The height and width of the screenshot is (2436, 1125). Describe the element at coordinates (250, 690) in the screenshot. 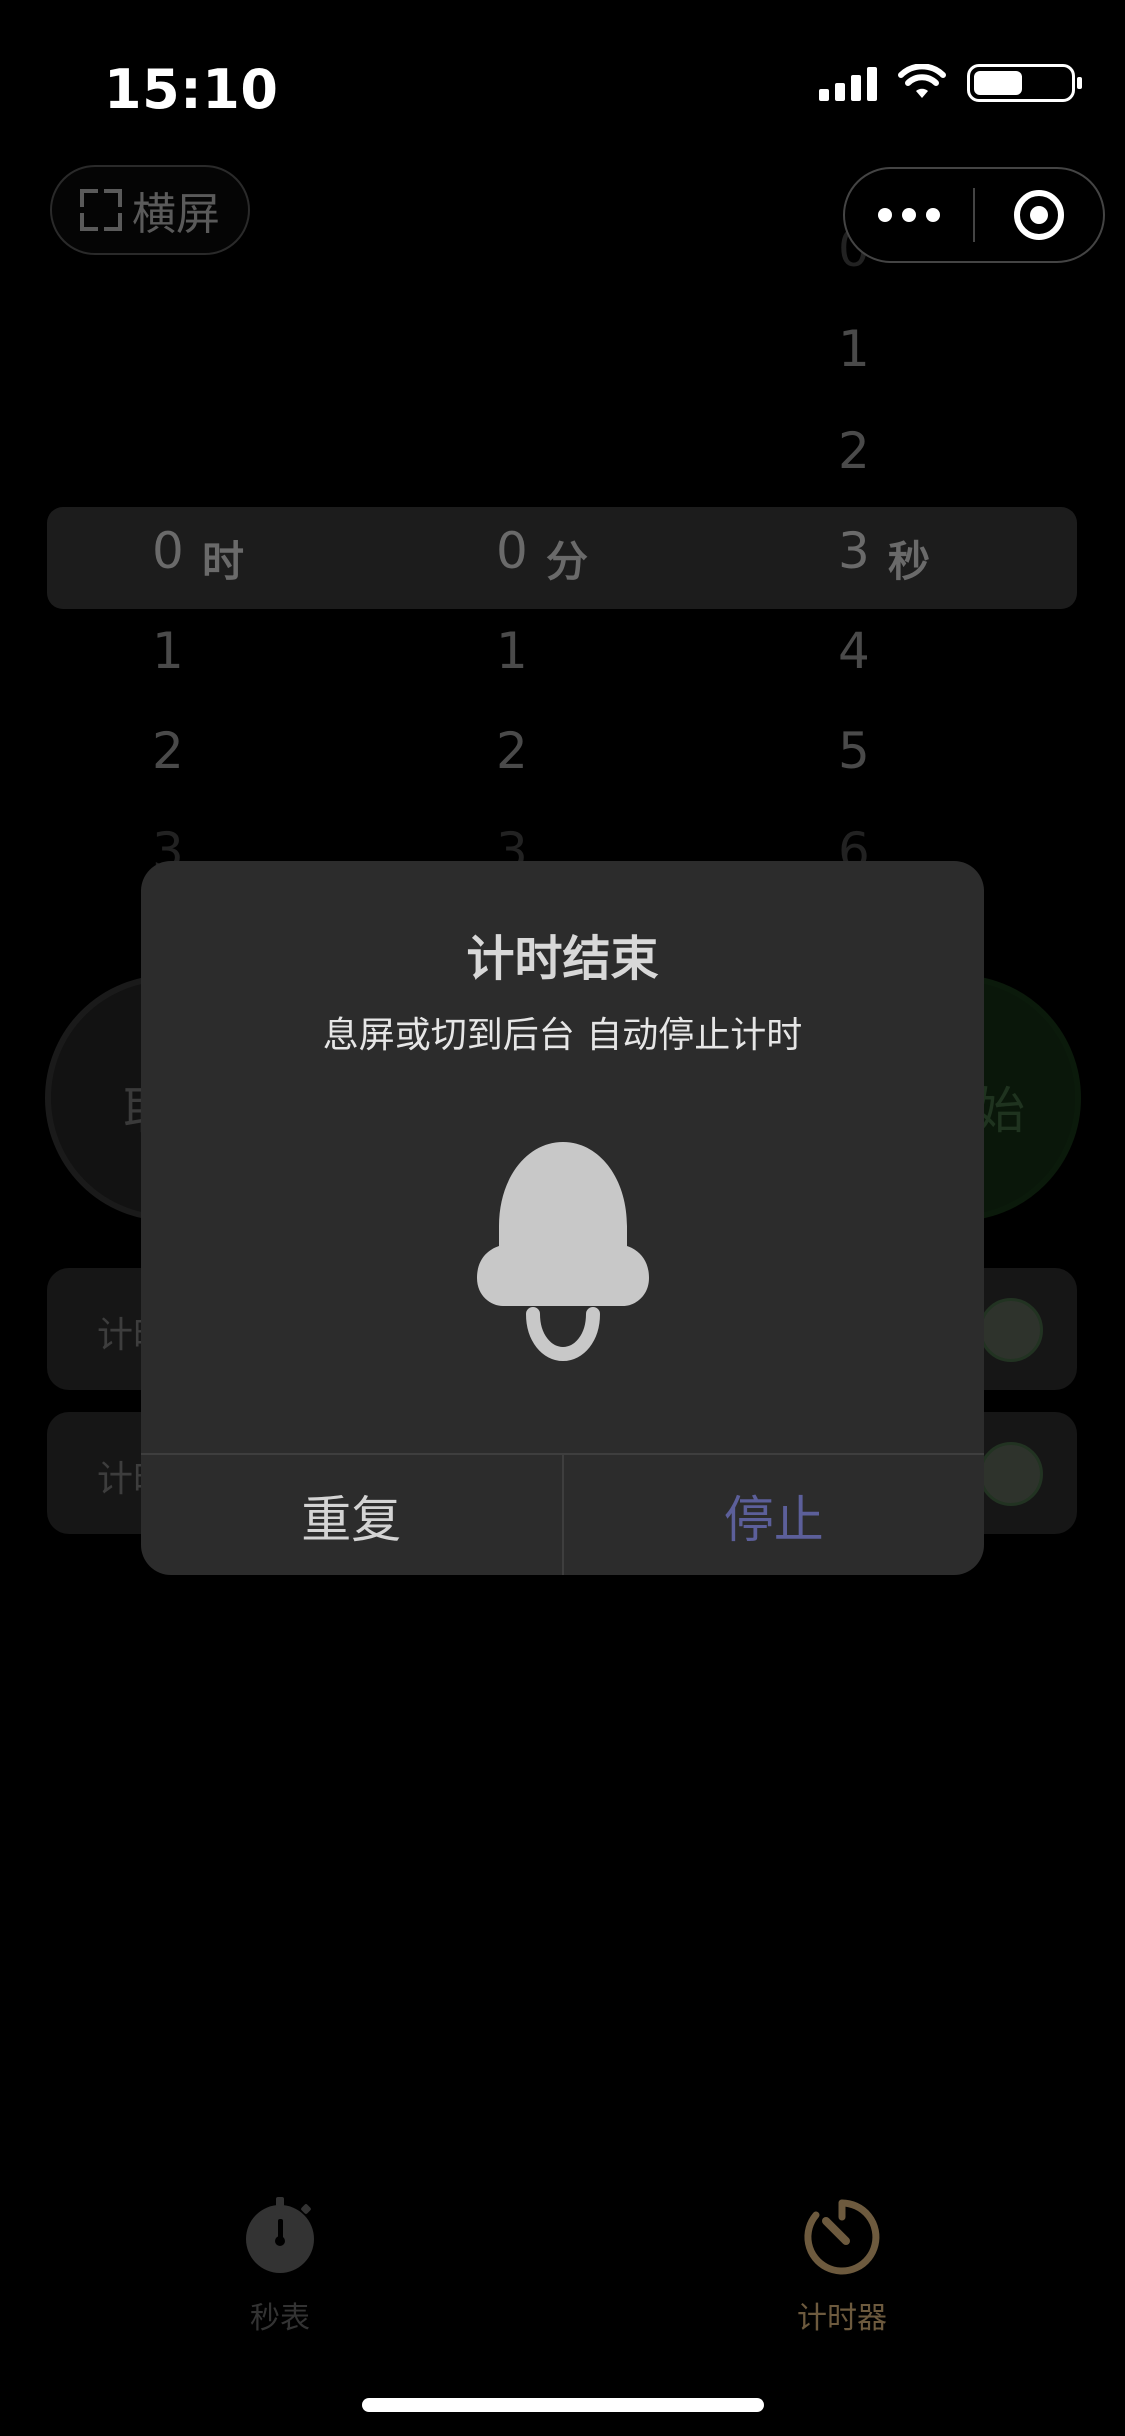

I see `hours-column: 0 时 1 2 3` at that location.